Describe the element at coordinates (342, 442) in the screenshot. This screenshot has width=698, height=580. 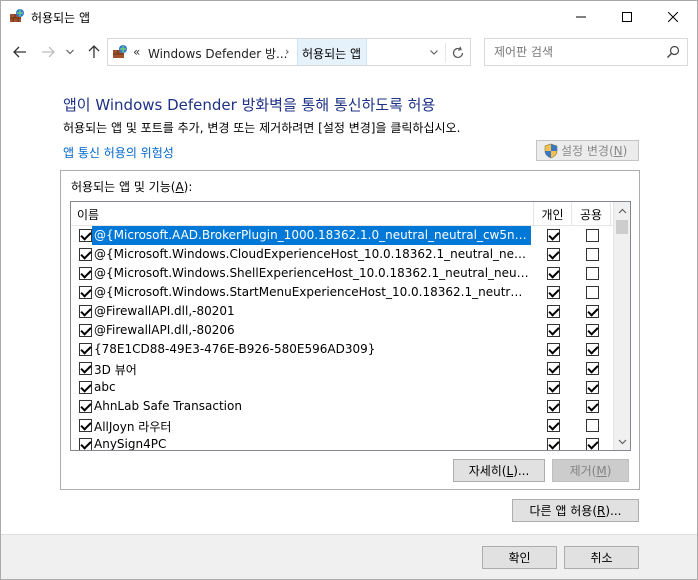
I see `table-row: AnySign4PC` at that location.